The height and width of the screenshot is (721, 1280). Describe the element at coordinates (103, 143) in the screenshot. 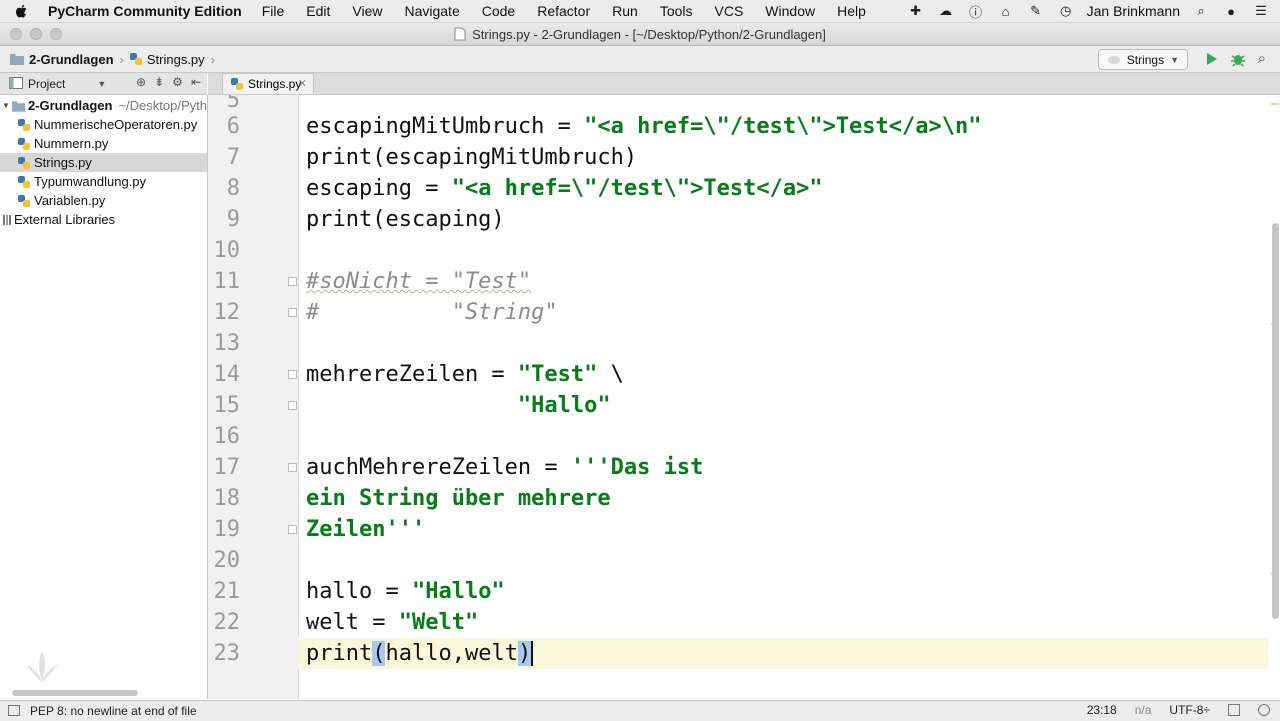

I see `tree-file-item: Nummern.py` at that location.